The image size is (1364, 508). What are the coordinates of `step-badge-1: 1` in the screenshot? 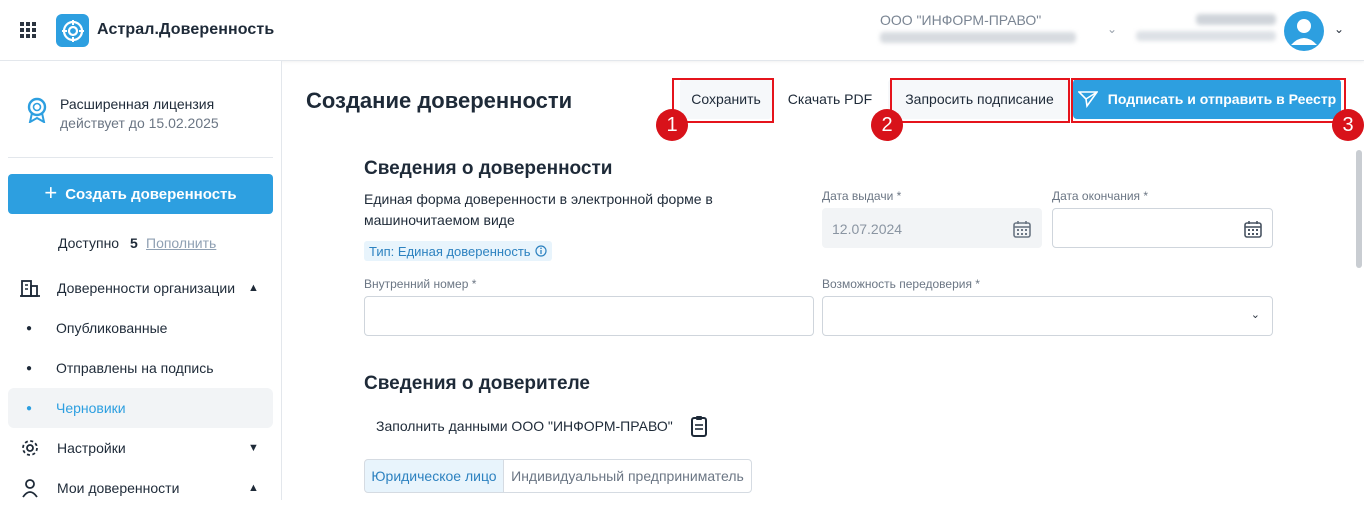 It's located at (672, 125).